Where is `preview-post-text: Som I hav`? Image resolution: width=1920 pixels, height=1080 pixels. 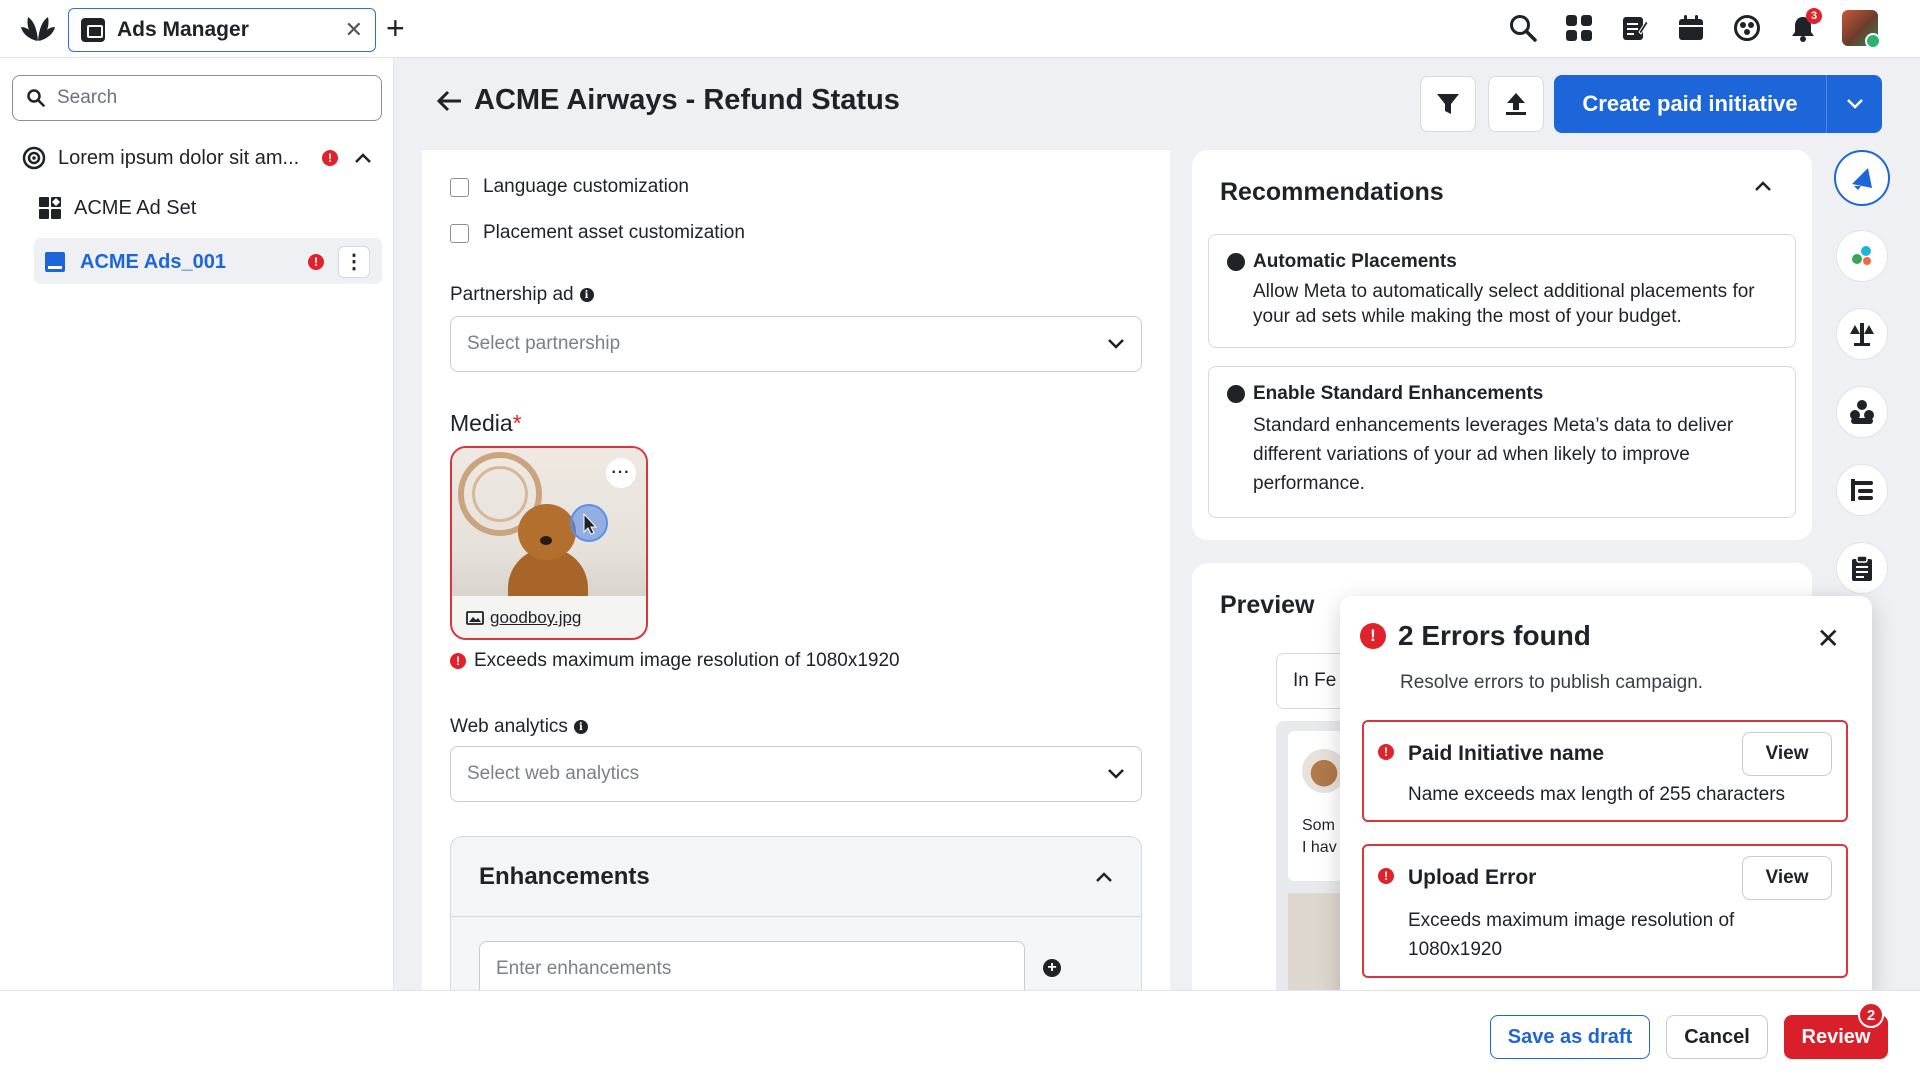 preview-post-text: Som I hav is located at coordinates (1319, 837).